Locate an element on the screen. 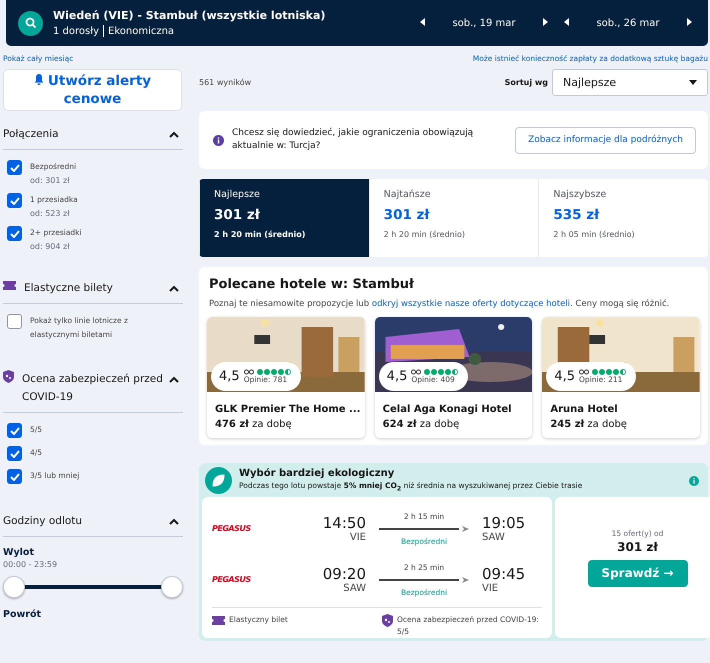 Image resolution: width=710 pixels, height=663 pixels. hotel-name: Aruna Hotel is located at coordinates (584, 409).